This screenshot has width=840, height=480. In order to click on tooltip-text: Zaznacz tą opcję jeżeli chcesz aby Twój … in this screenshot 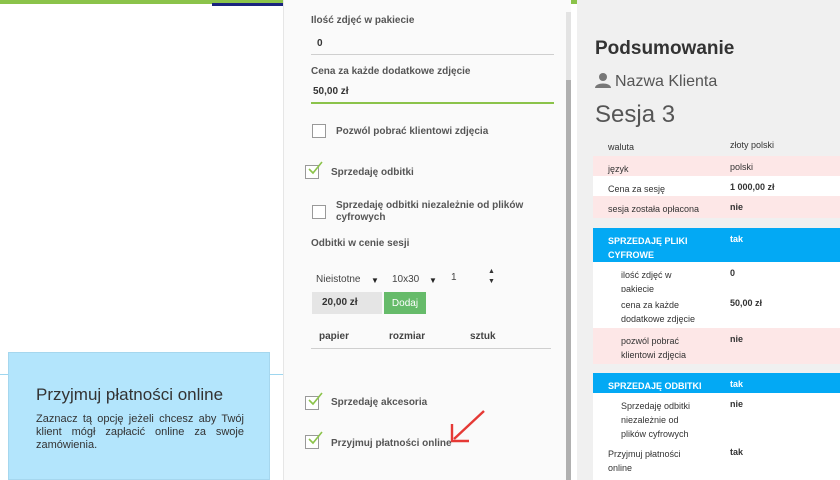, I will do `click(140, 432)`.